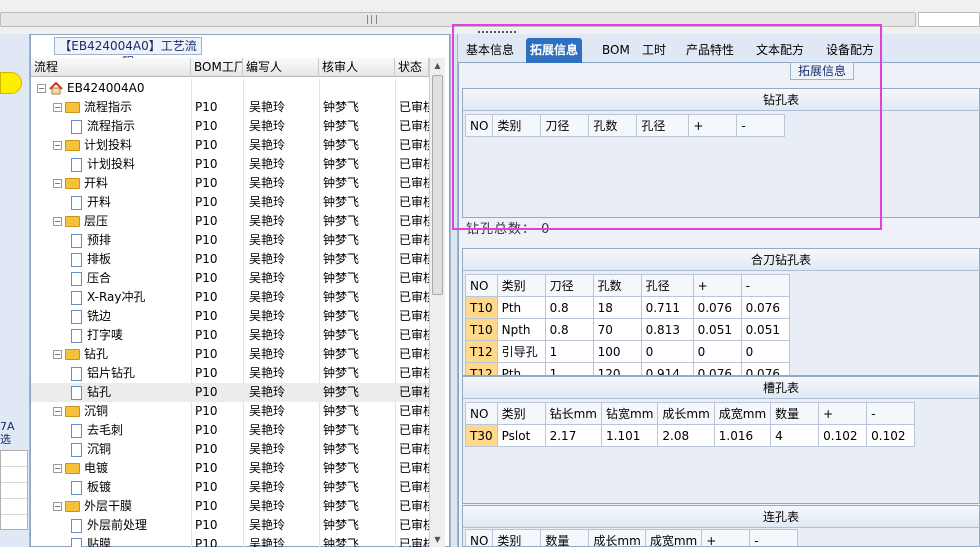 The width and height of the screenshot is (980, 547). What do you see at coordinates (617, 285) in the screenshot?
I see `header-cell: 孔数` at bounding box center [617, 285].